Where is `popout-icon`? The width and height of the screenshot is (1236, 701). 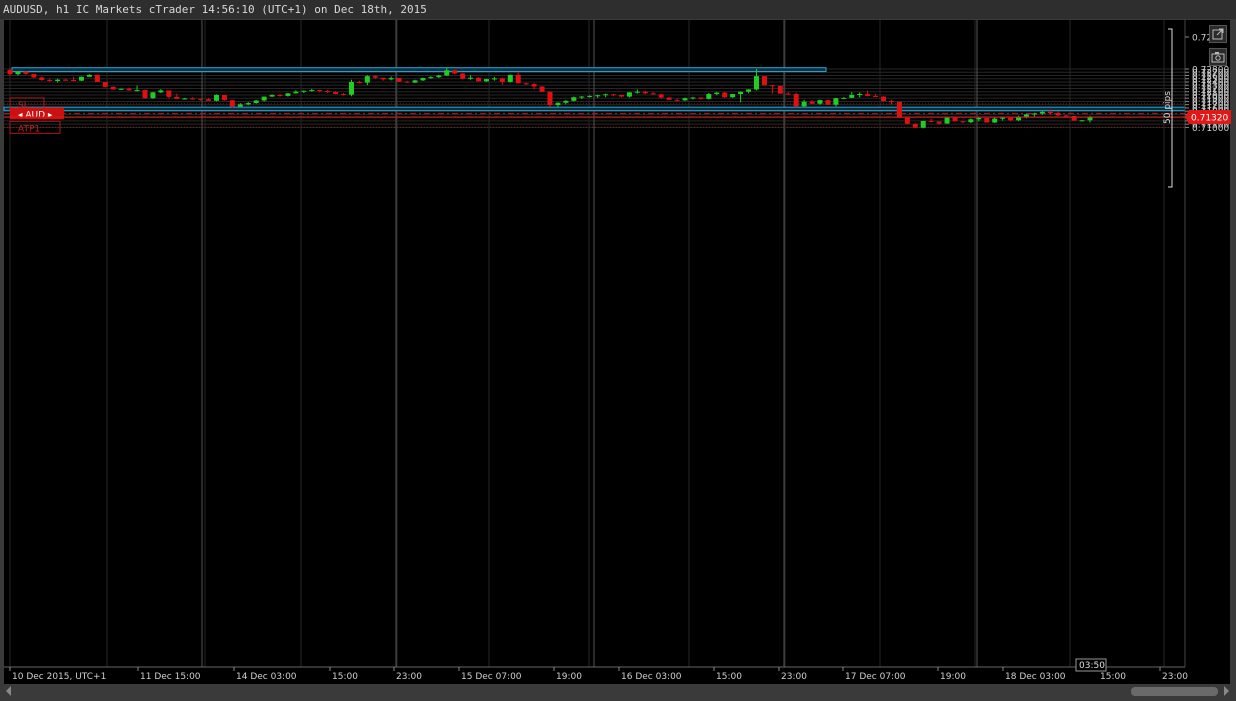
popout-icon is located at coordinates (1218, 34).